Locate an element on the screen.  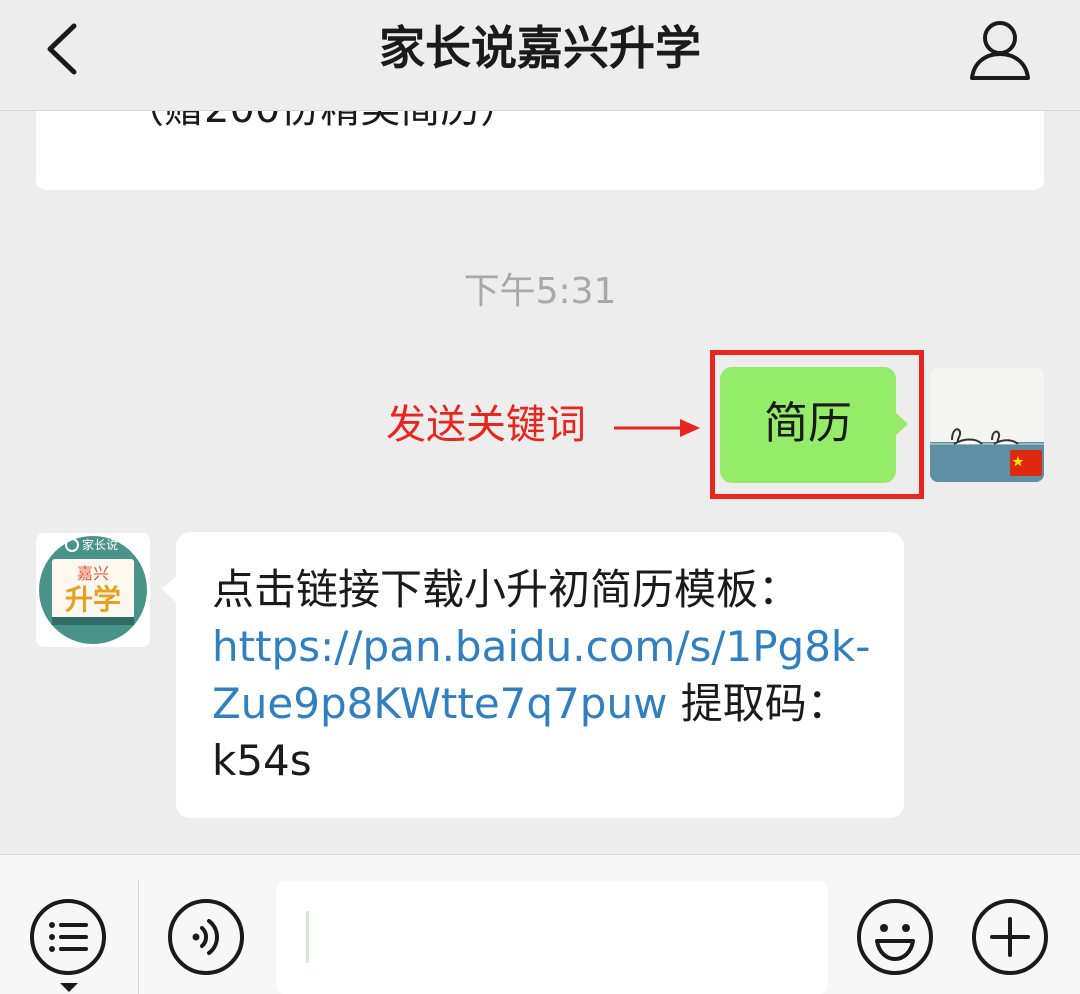
received-message-line: 点击链接下载小升初简历模板： is located at coordinates (506, 589).